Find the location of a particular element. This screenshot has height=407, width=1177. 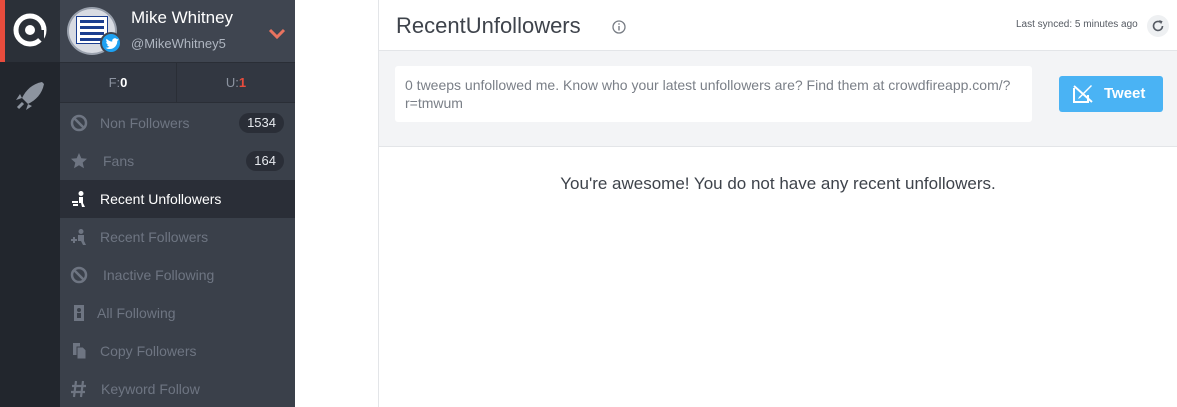

block-icon is located at coordinates (79, 275).